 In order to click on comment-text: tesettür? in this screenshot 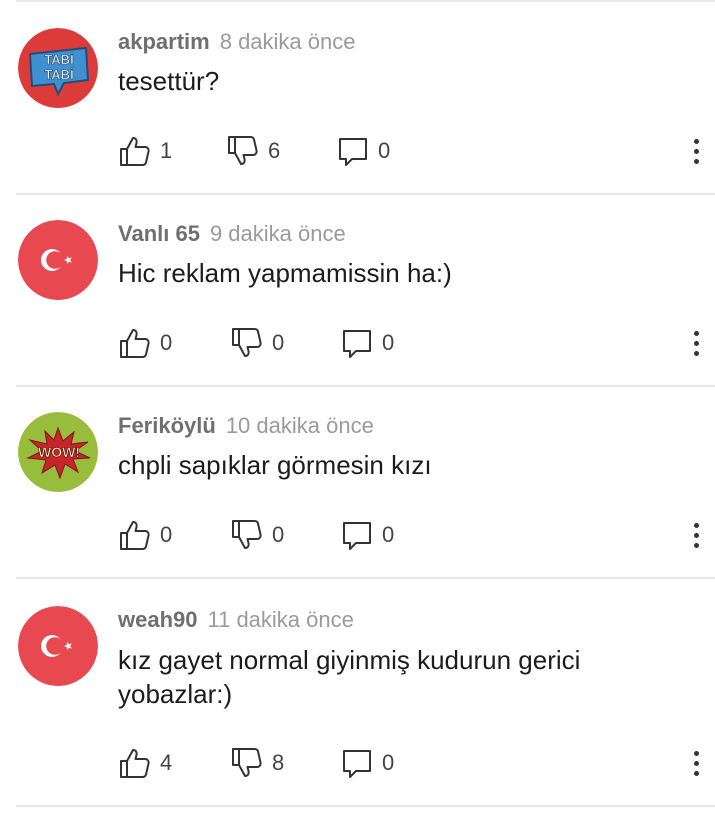, I will do `click(169, 81)`.